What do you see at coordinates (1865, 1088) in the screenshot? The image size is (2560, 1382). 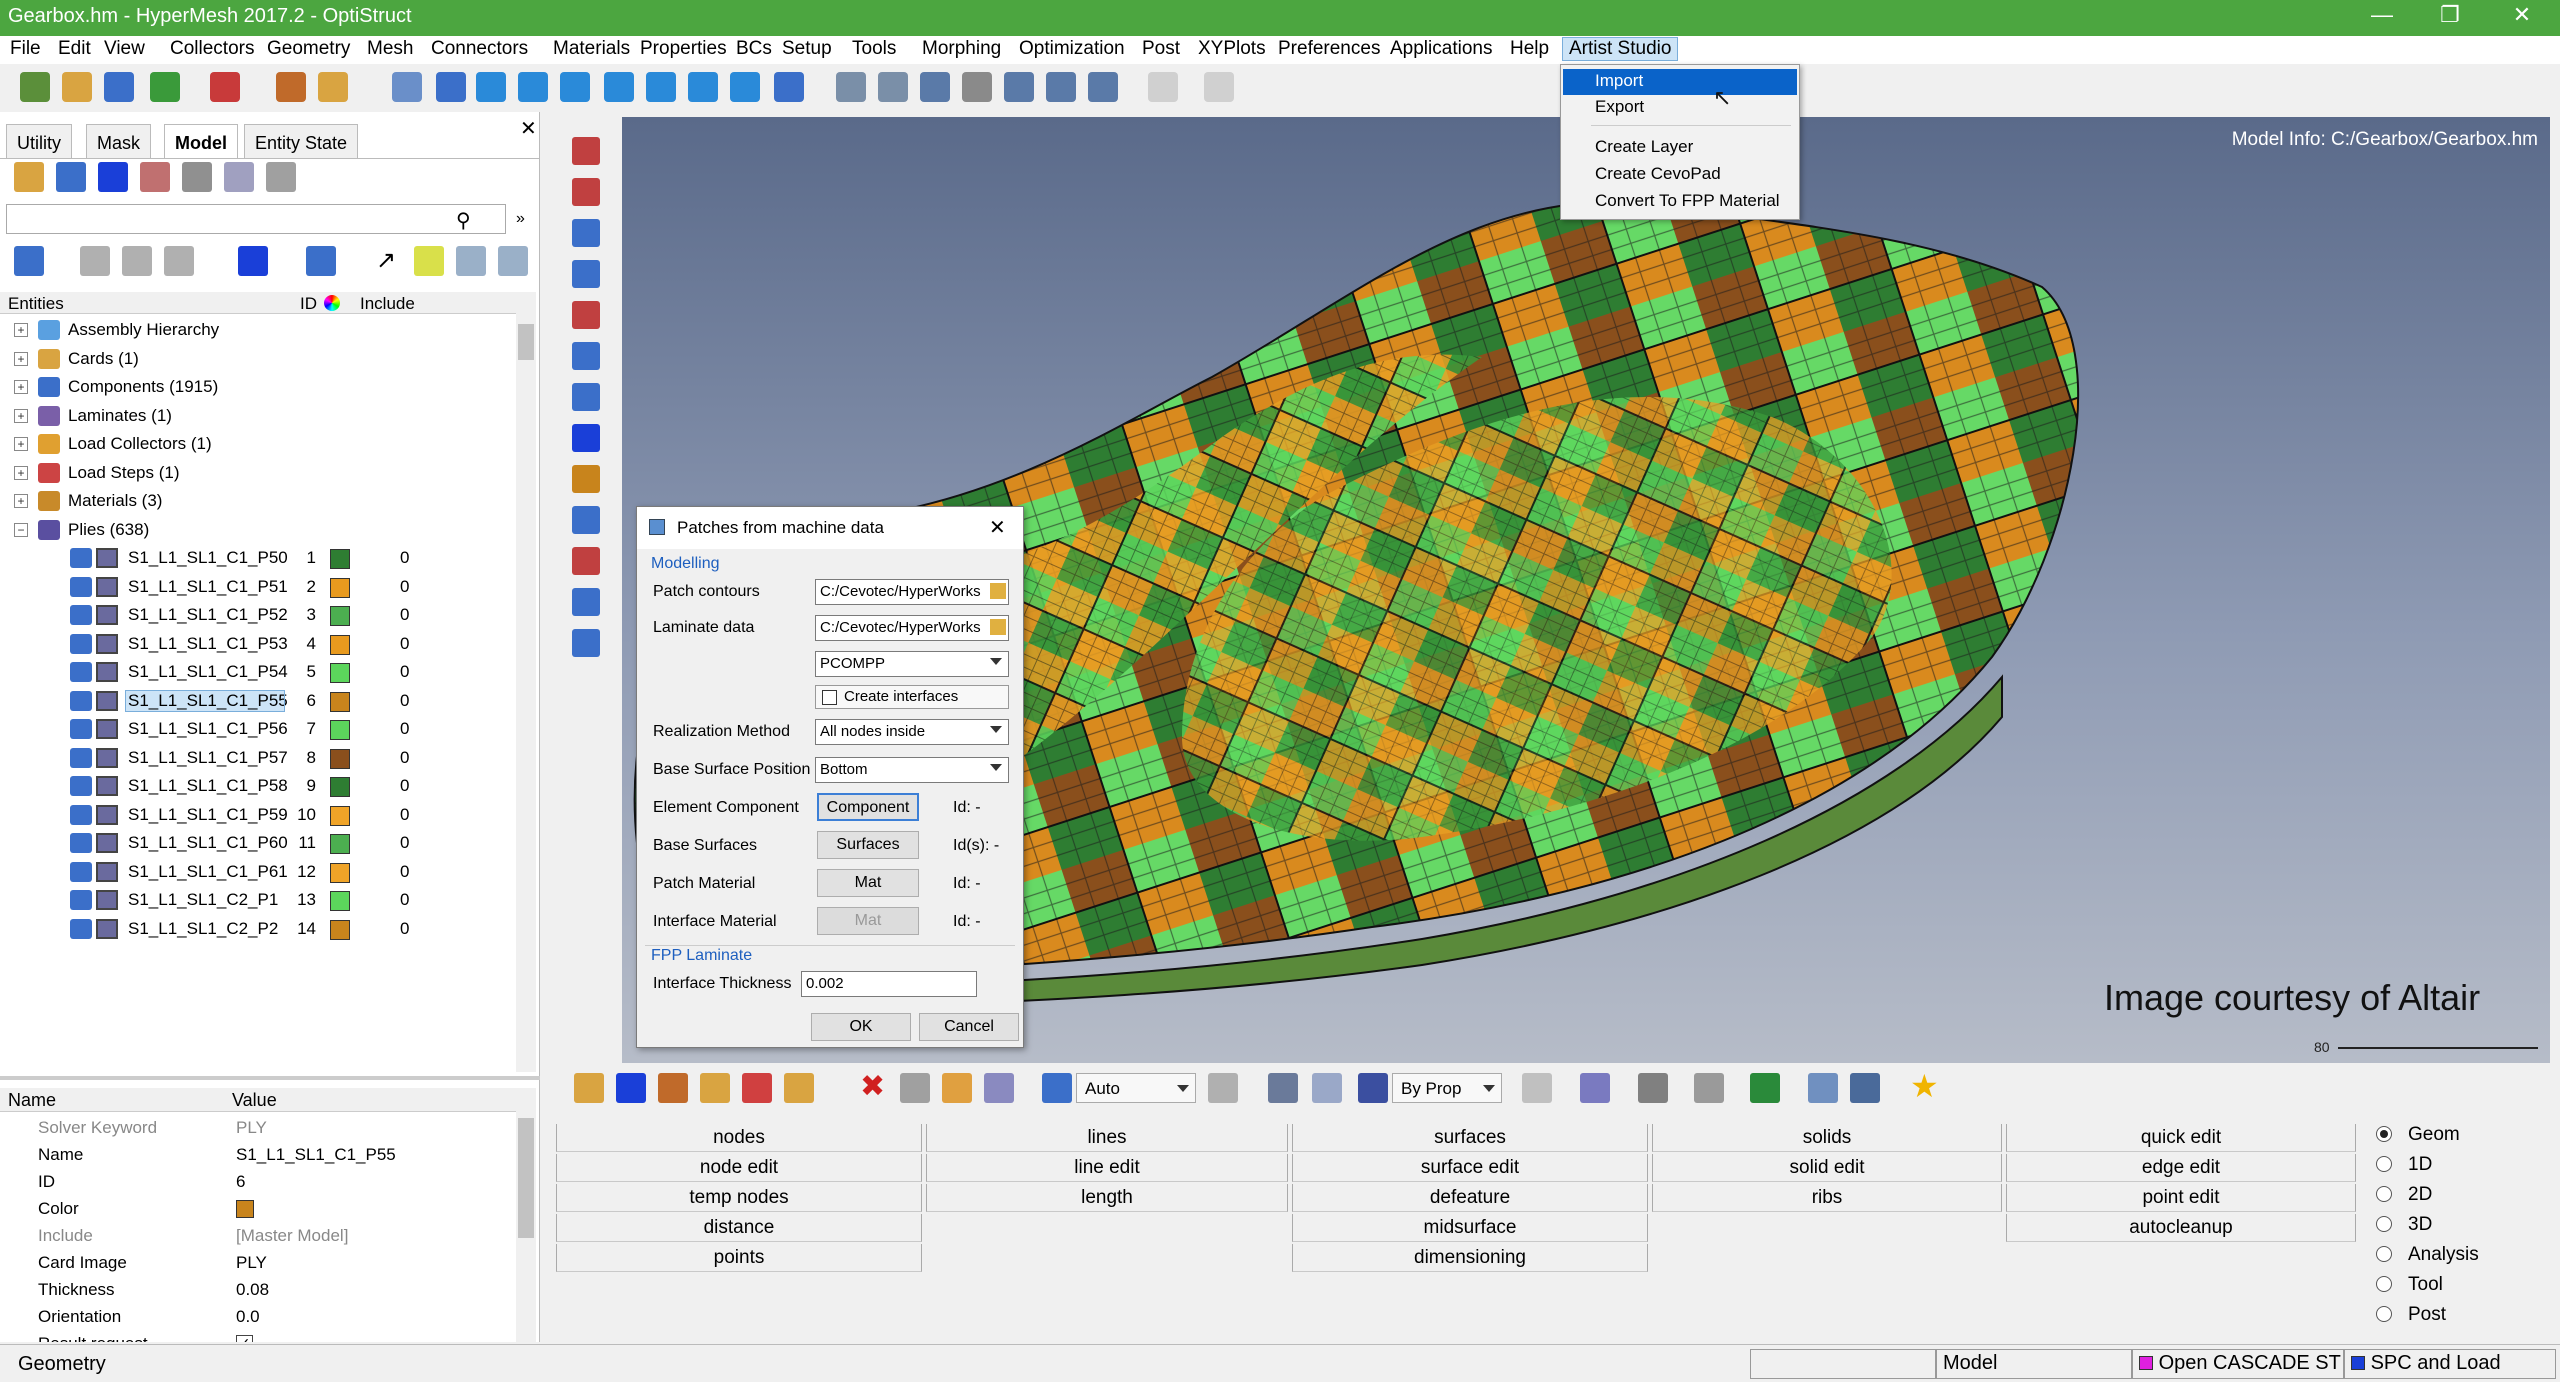 I see `monitor-icon` at bounding box center [1865, 1088].